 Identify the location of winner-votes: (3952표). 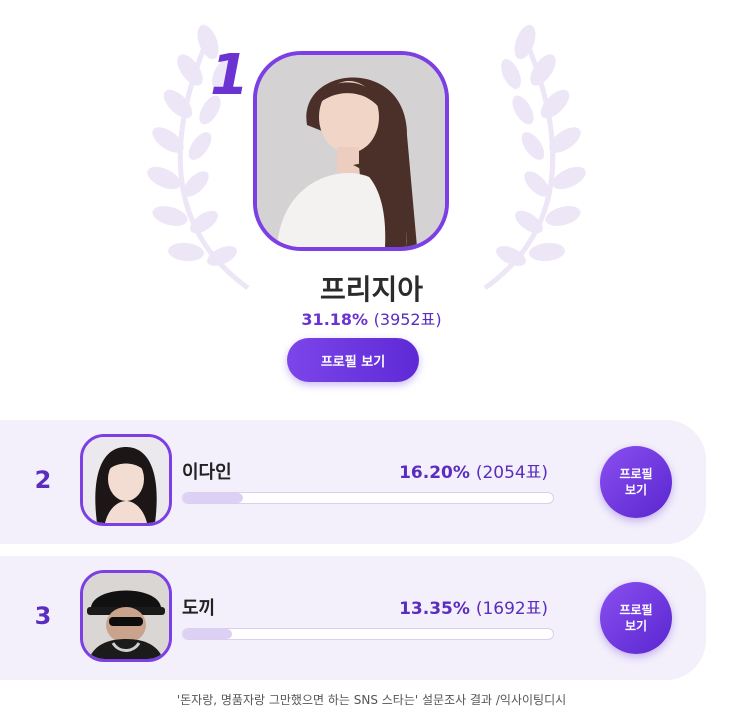
(407, 319).